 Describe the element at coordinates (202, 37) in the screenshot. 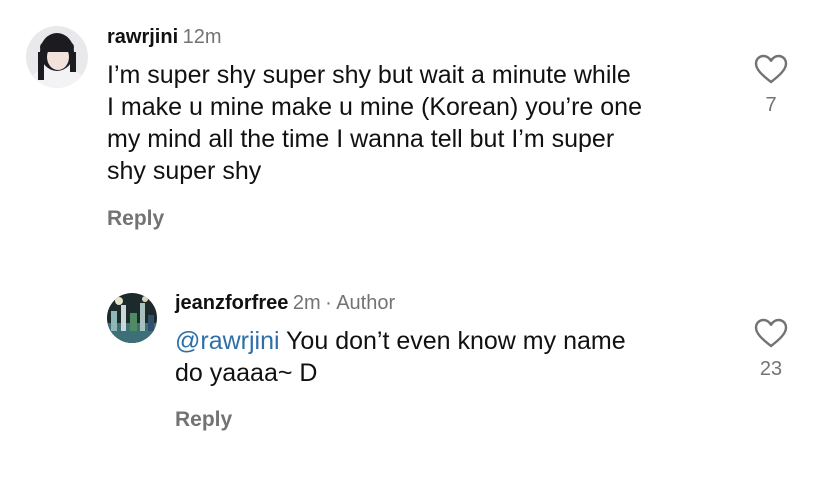

I see `timestamp: 12m` at that location.